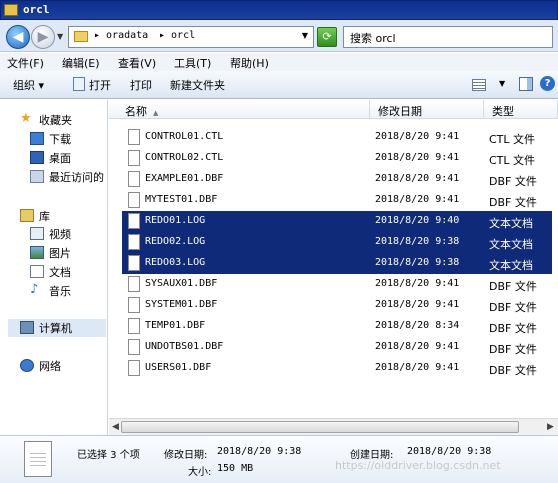  What do you see at coordinates (28, 85) in the screenshot?
I see `organize-button: 组织 ▾` at bounding box center [28, 85].